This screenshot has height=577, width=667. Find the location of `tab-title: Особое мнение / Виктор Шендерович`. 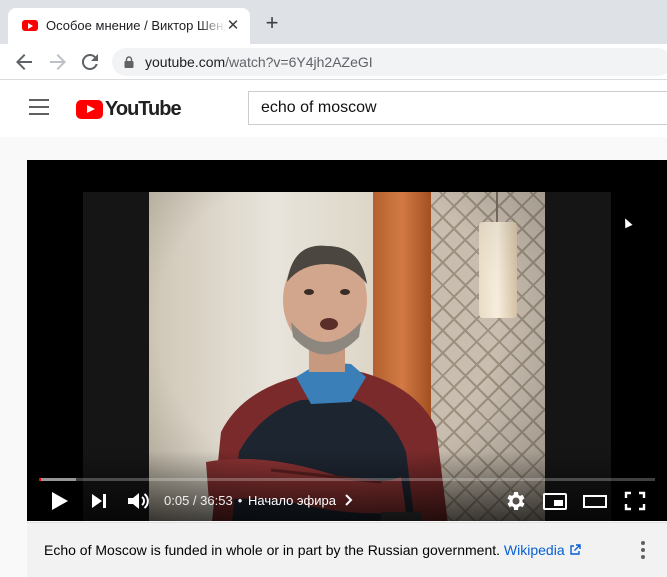

tab-title: Особое мнение / Виктор Шендерович is located at coordinates (136, 25).